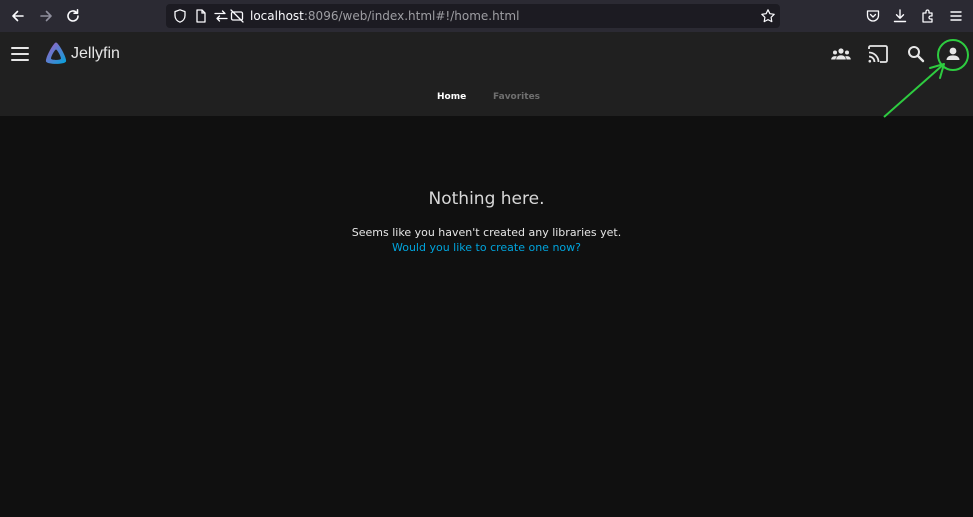 Image resolution: width=973 pixels, height=517 pixels. Describe the element at coordinates (928, 16) in the screenshot. I see `extensions-icon` at that location.